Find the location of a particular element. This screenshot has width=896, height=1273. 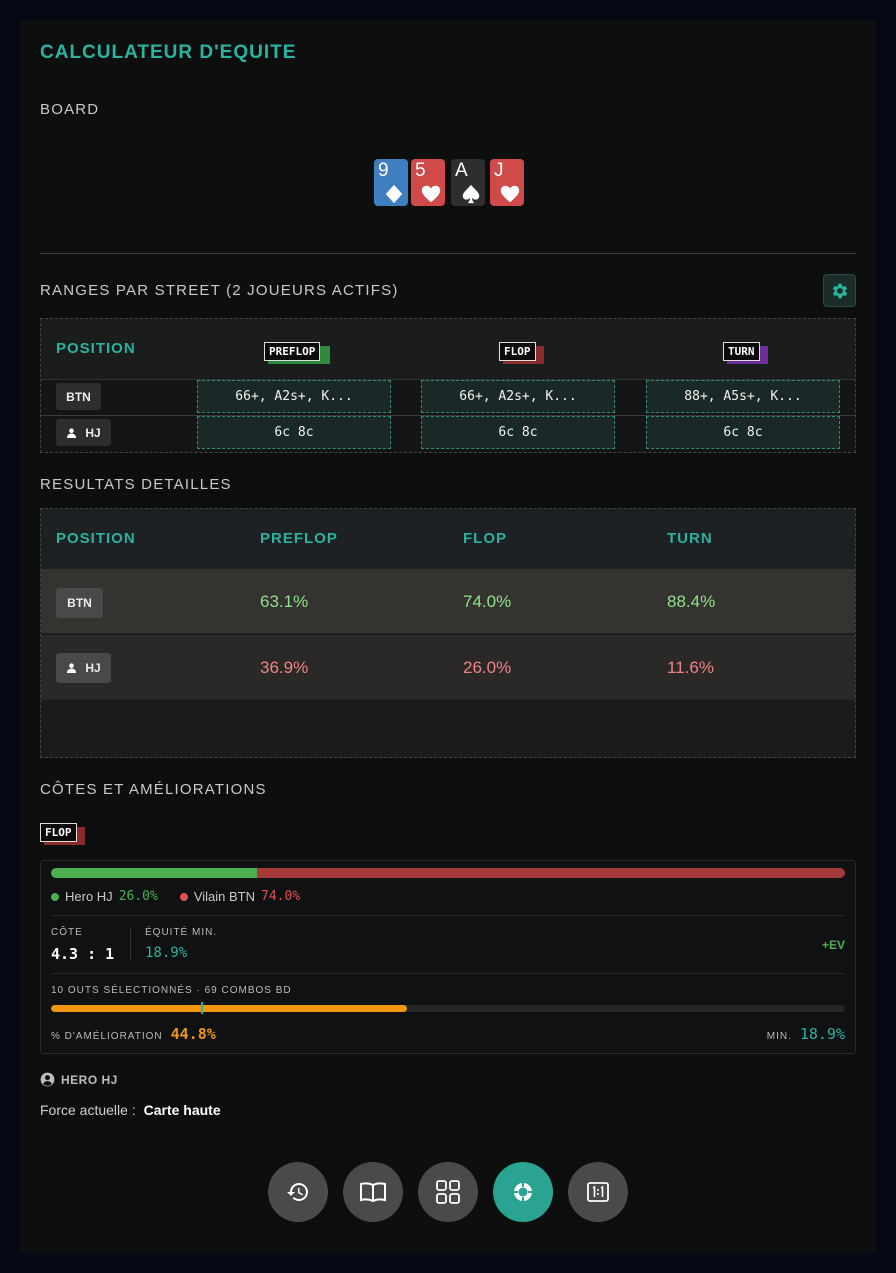

history-icon is located at coordinates (297, 1192).